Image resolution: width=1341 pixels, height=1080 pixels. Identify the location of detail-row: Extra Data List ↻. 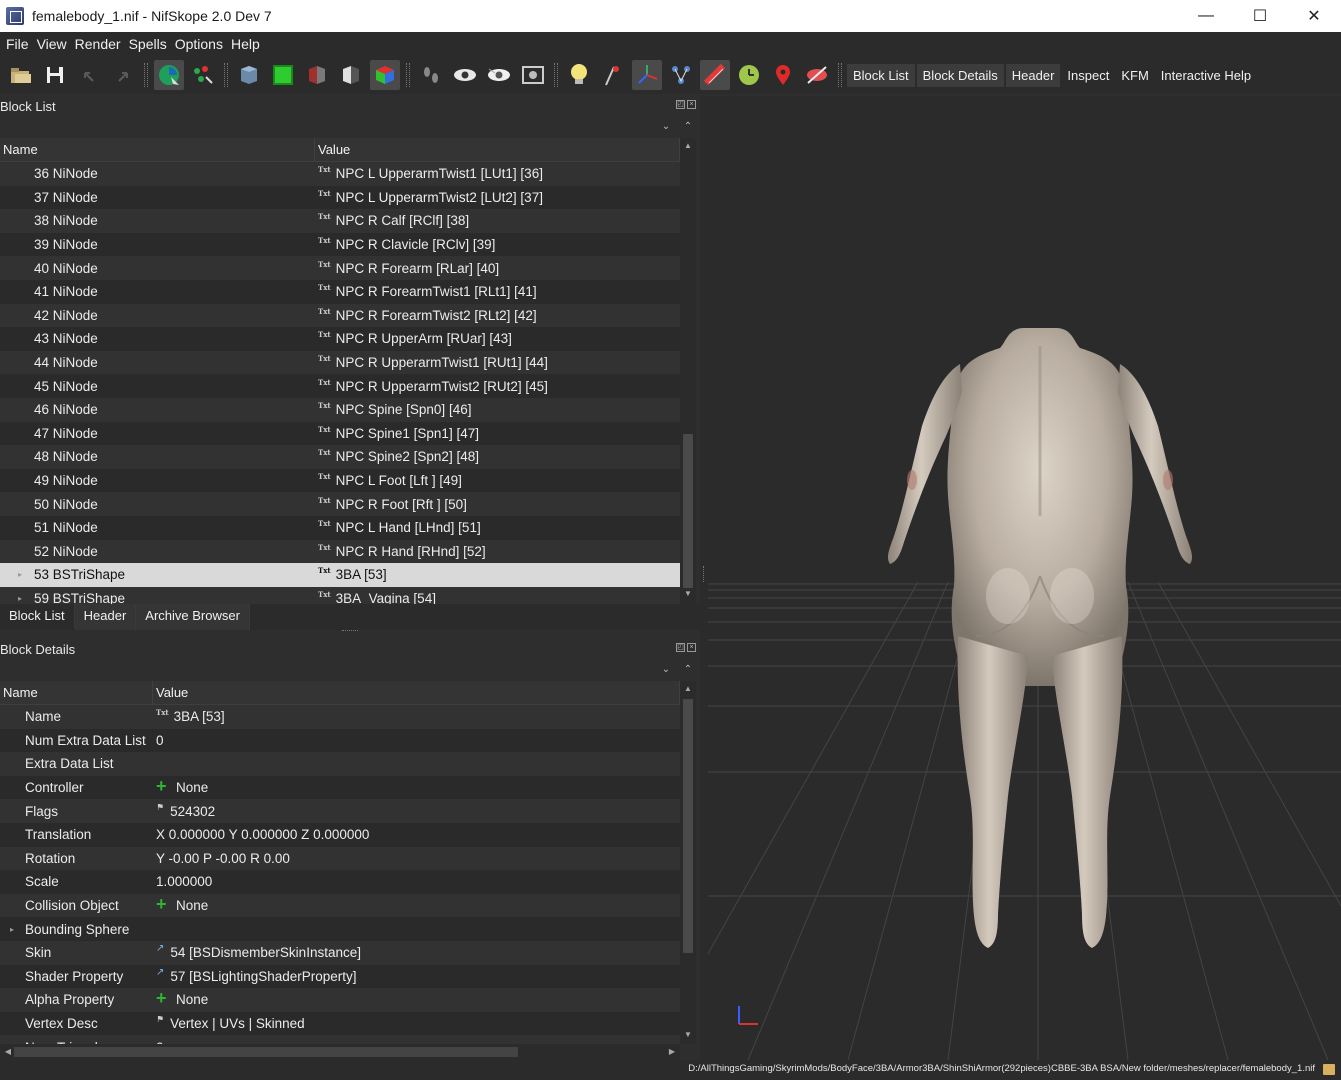
(348, 764).